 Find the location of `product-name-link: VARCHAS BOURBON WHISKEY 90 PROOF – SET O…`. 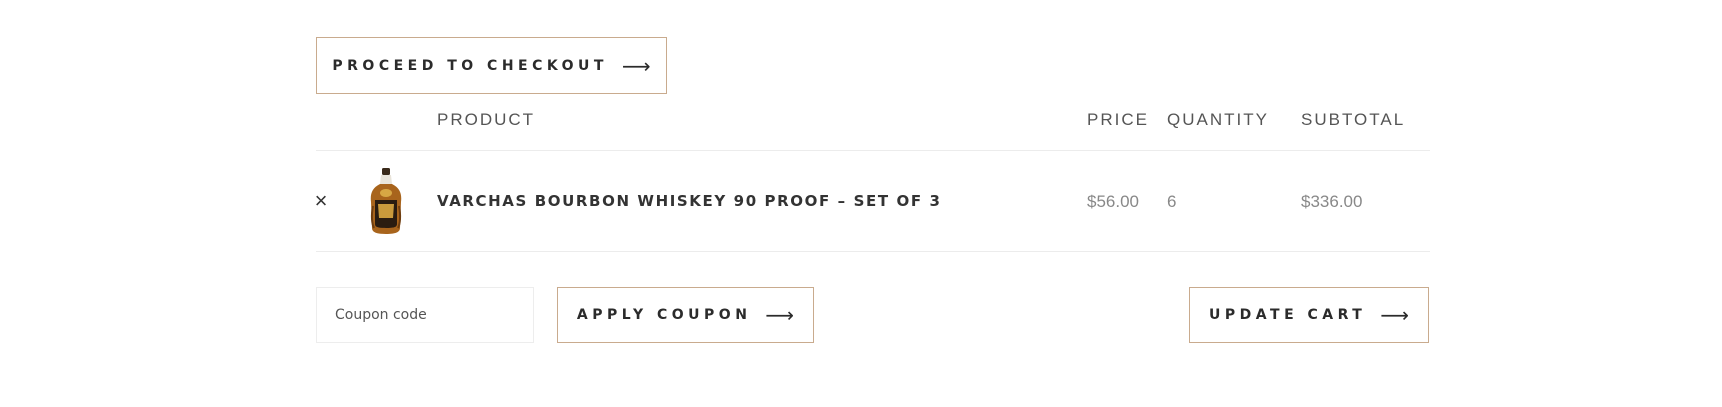

product-name-link: VARCHAS BOURBON WHISKEY 90 PROOF – SET O… is located at coordinates (689, 201).